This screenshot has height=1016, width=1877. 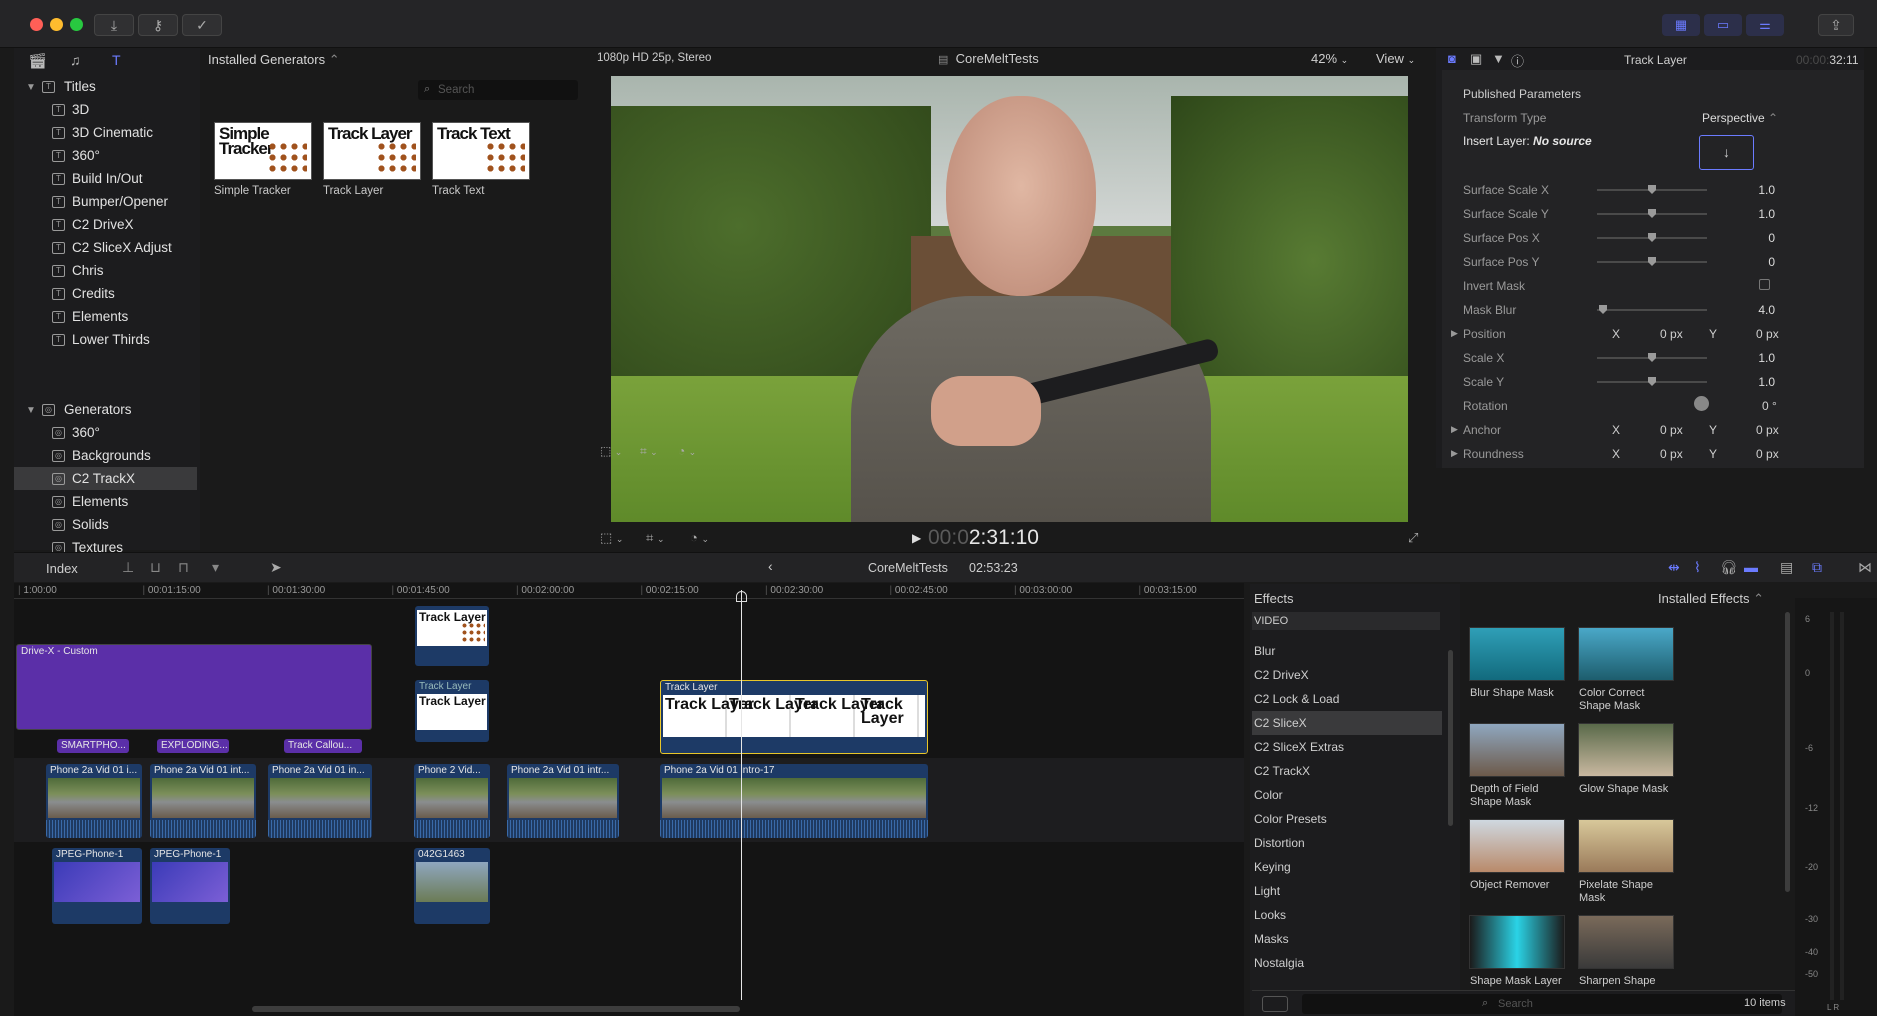 I want to click on video-inspector-icon: ▣, so click(x=1476, y=59).